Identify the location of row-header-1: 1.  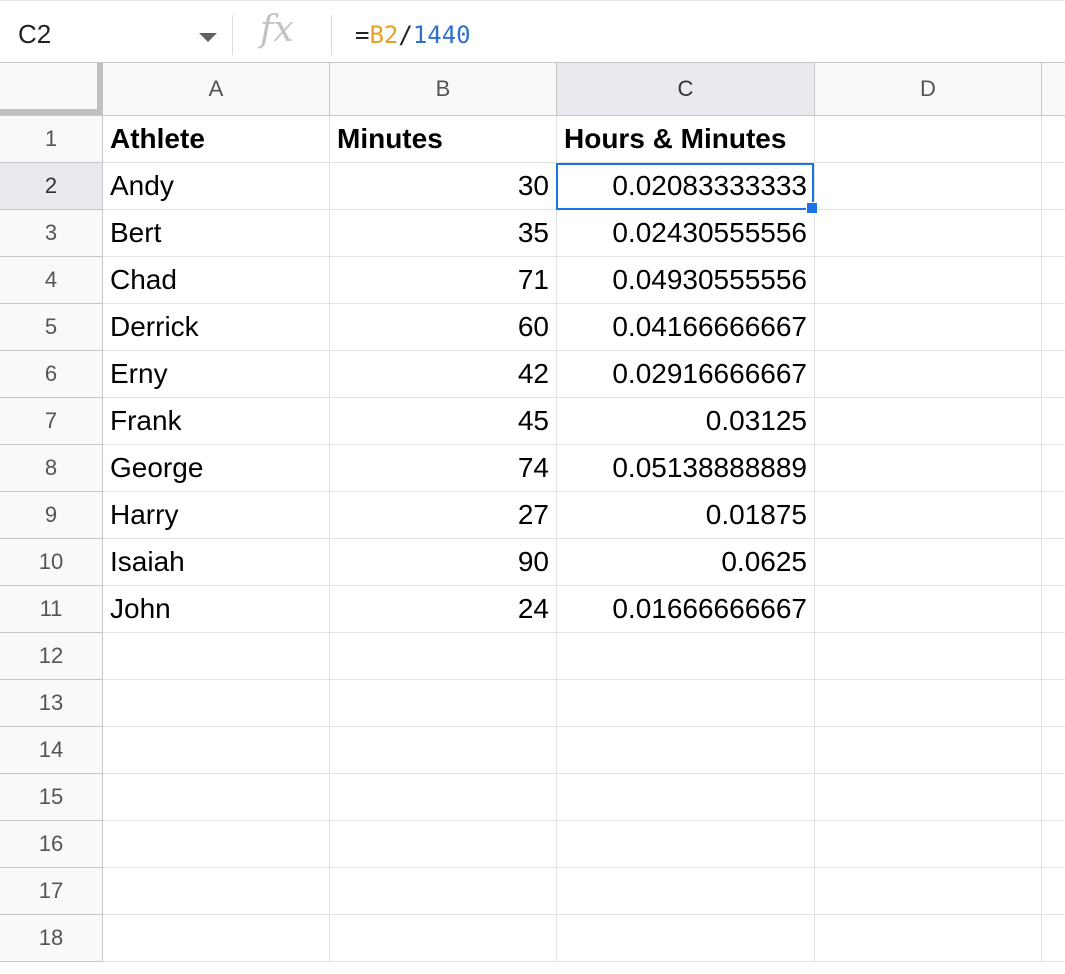
(51, 139).